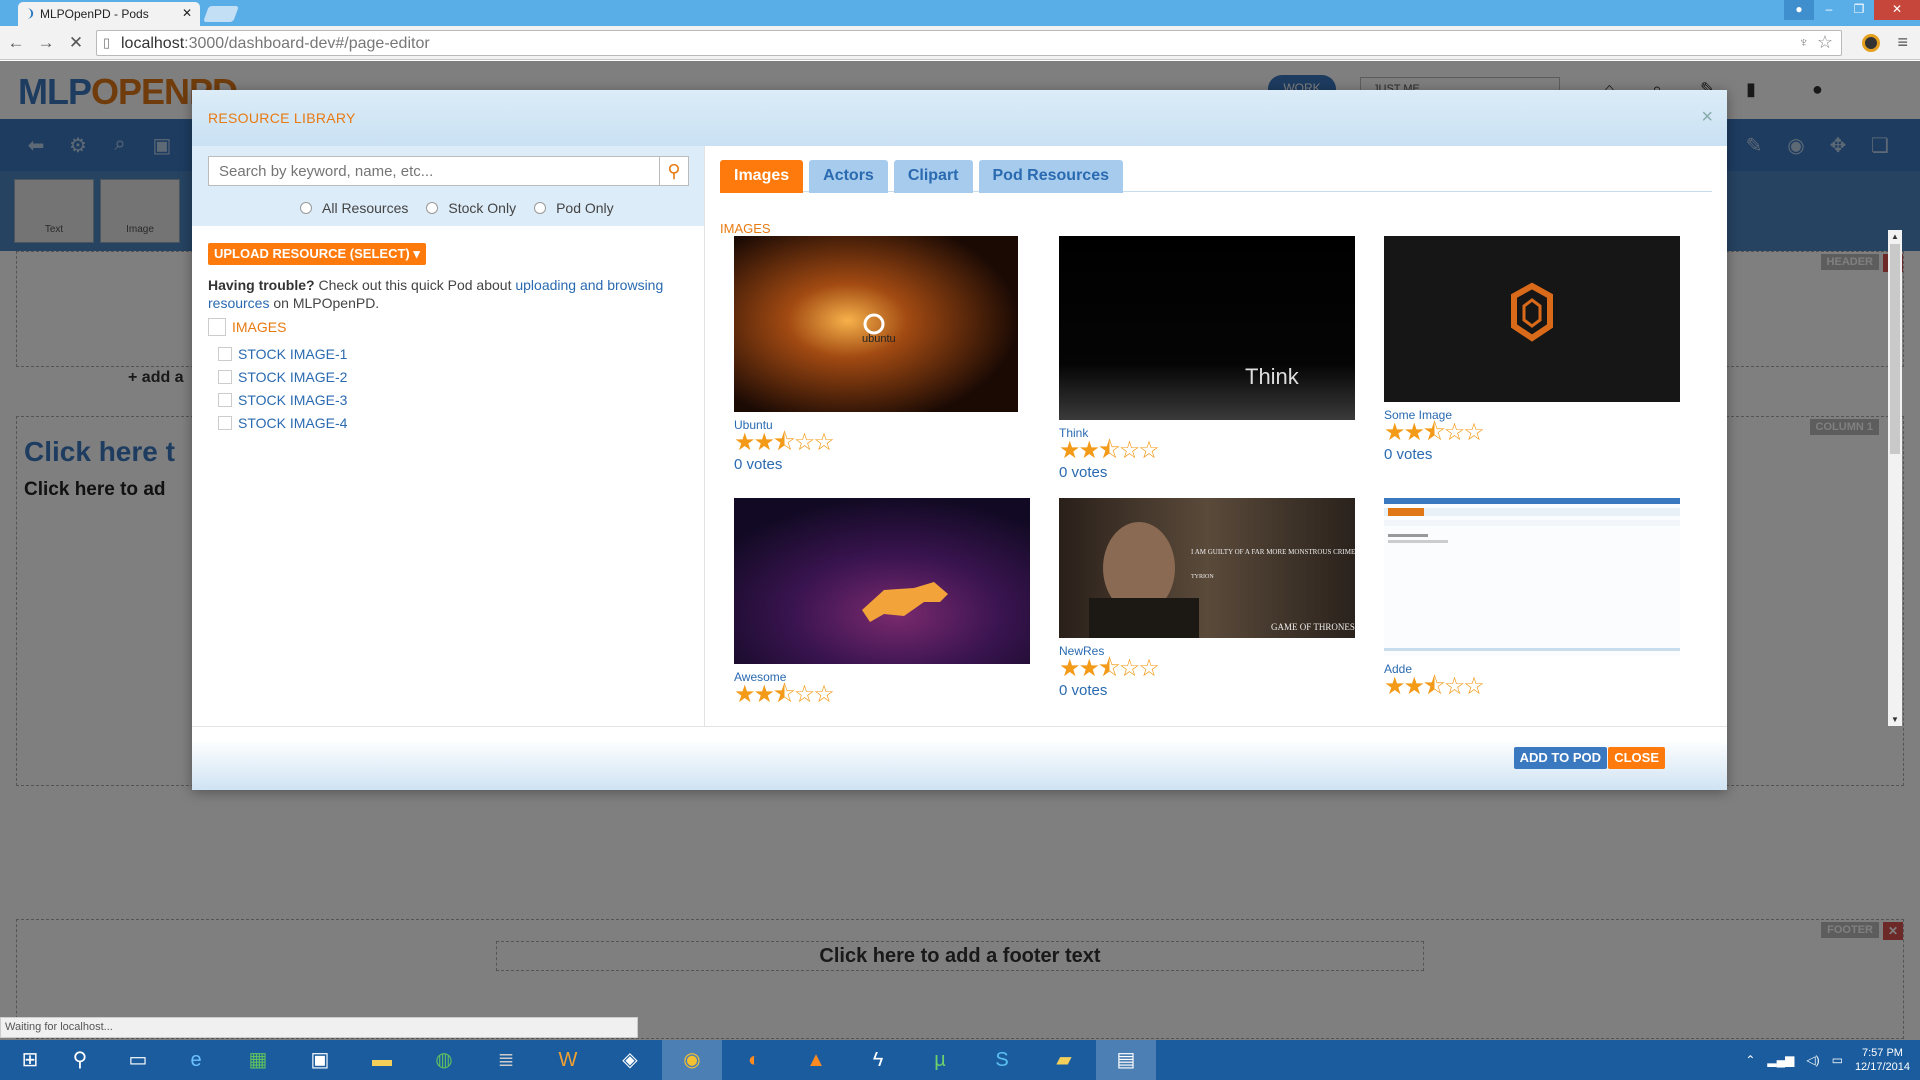 Image resolution: width=1920 pixels, height=1080 pixels. I want to click on radio-label: Stock Only, so click(482, 208).